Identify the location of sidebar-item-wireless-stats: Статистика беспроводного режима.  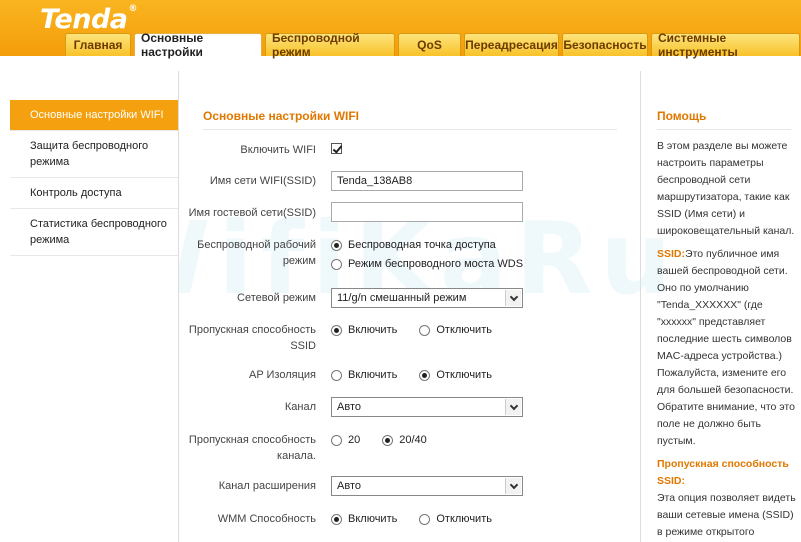
(94, 232).